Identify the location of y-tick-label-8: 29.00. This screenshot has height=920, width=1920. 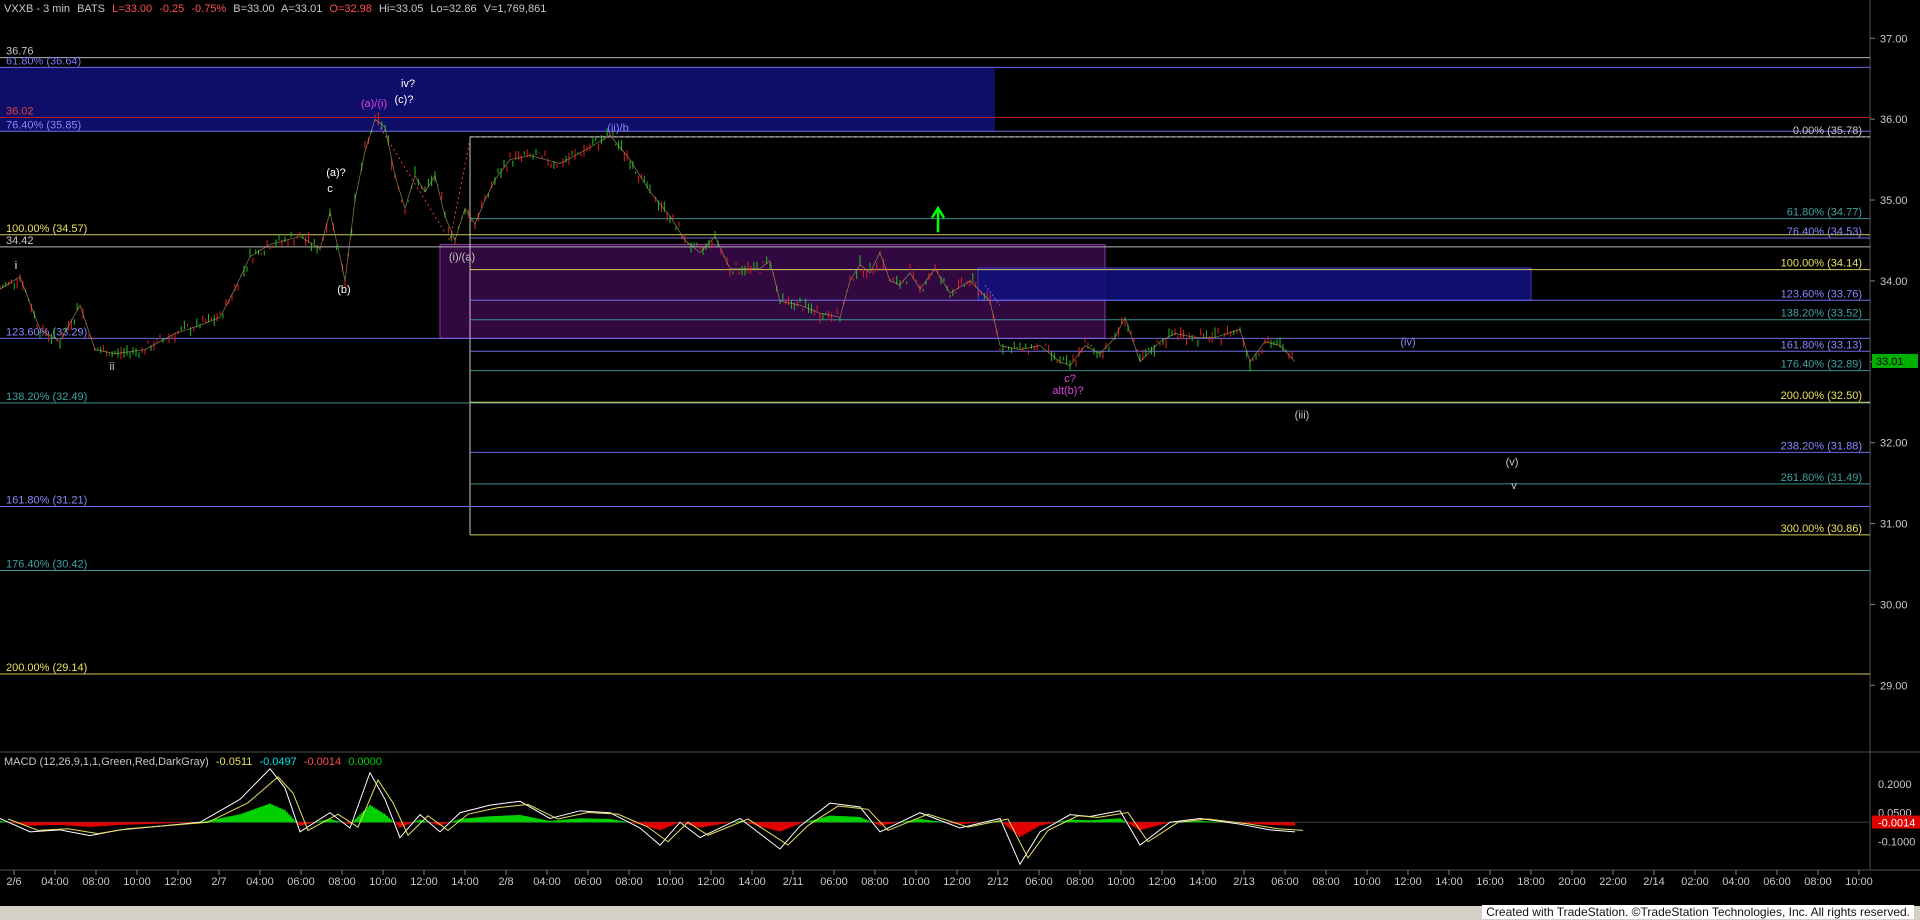
(1894, 686).